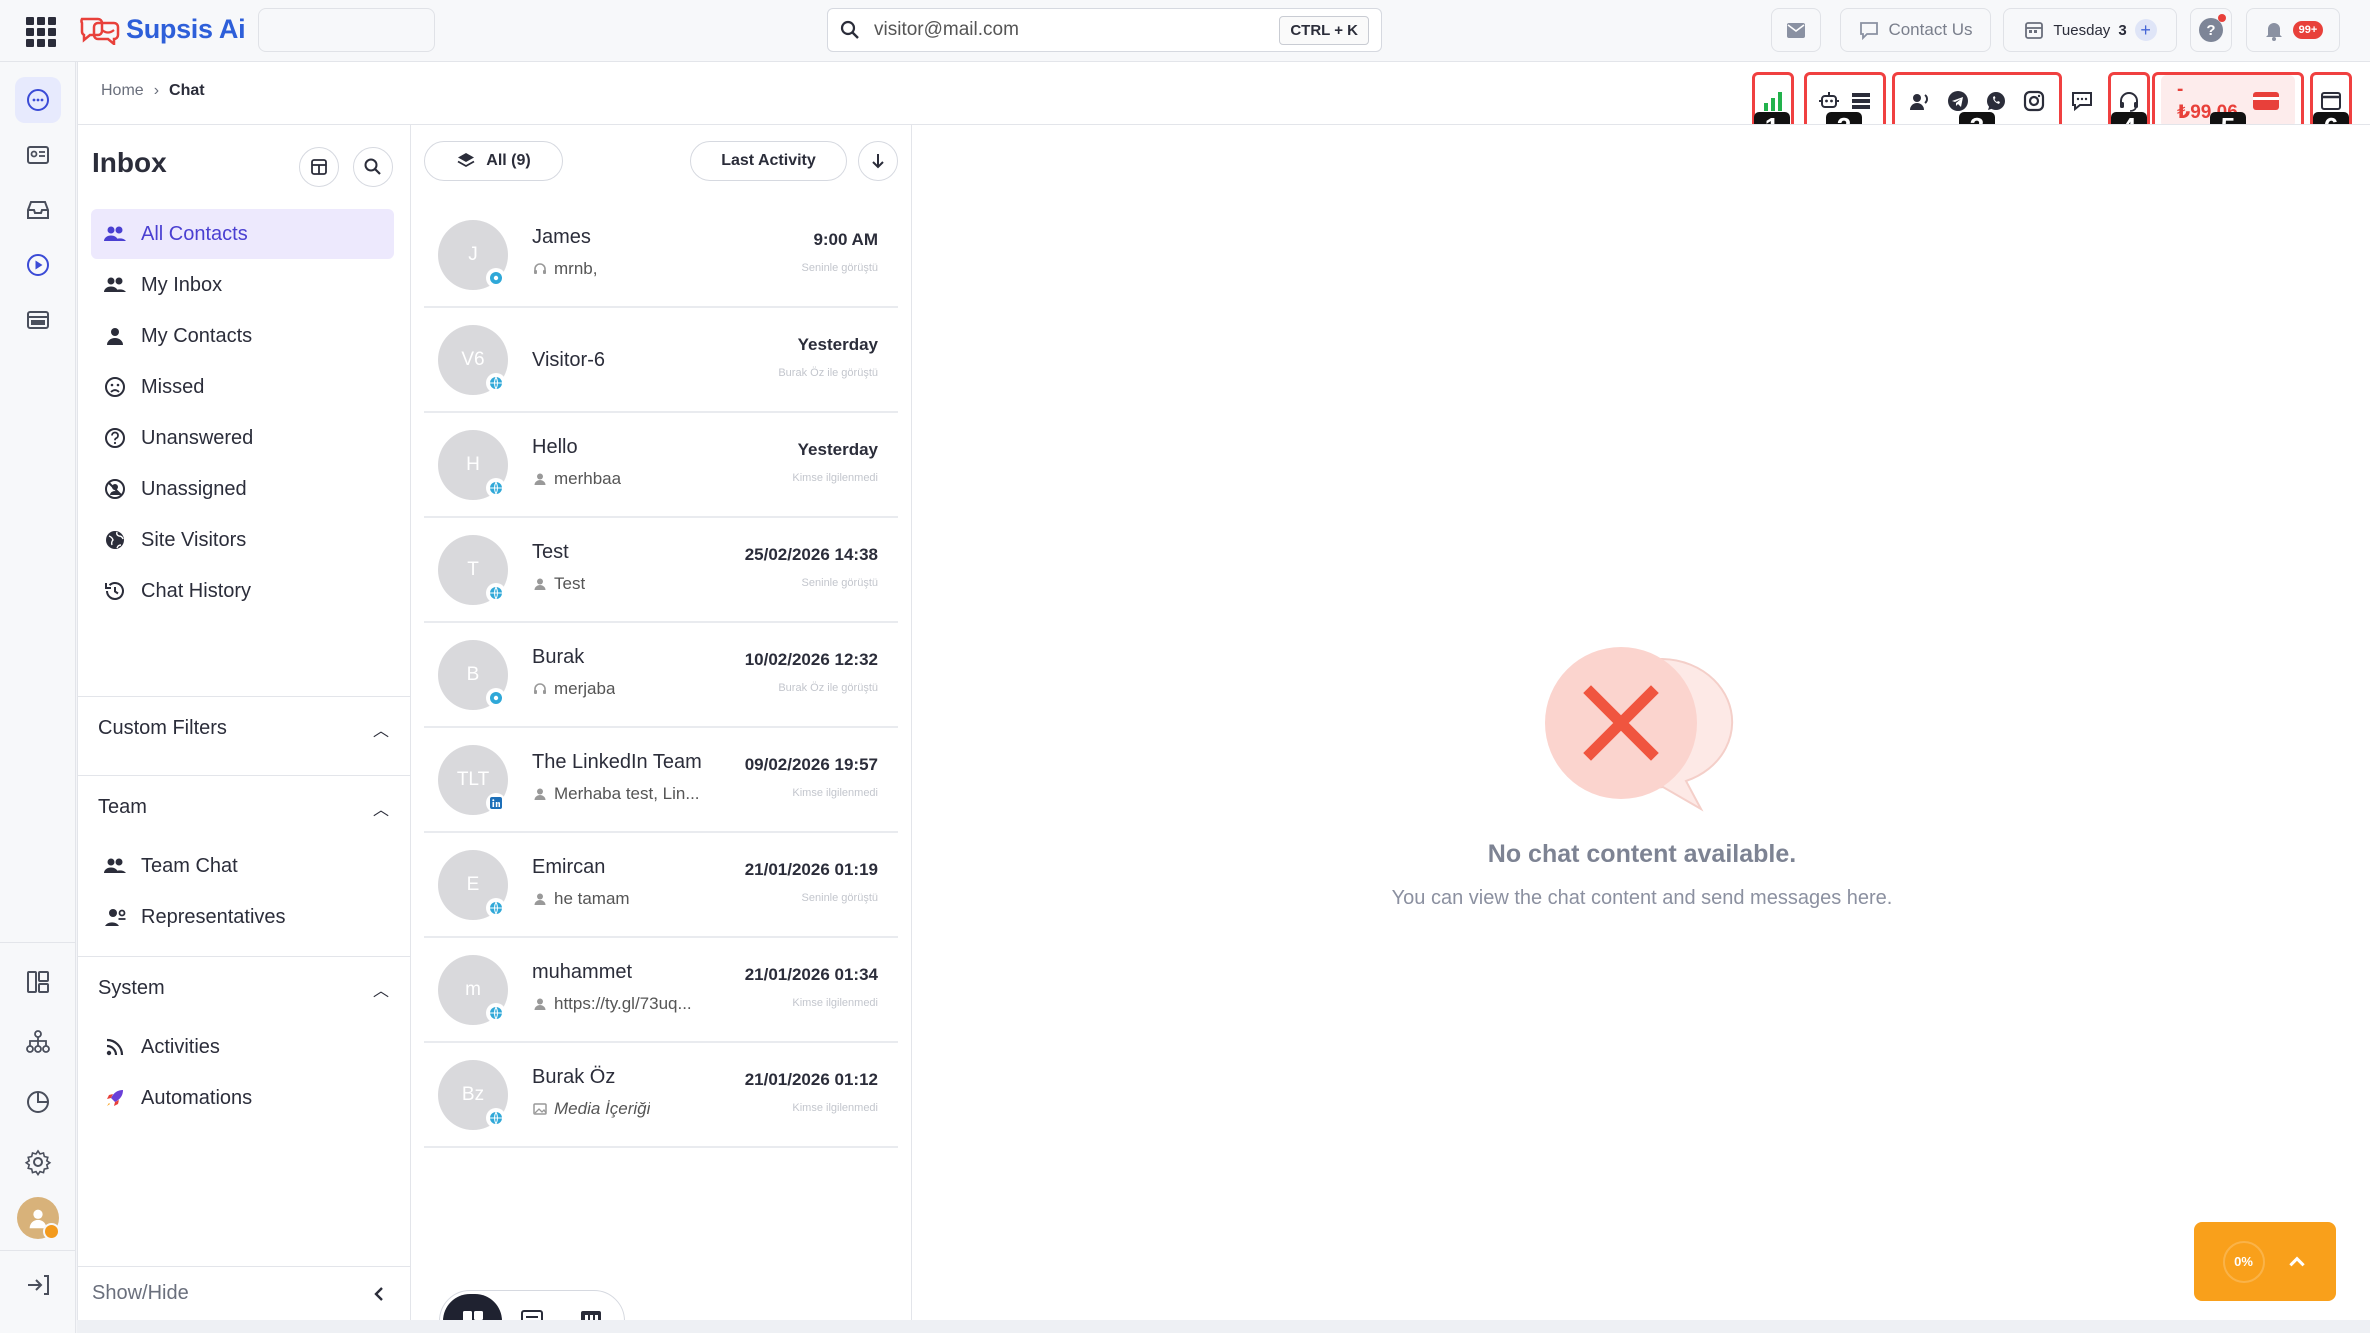  Describe the element at coordinates (1077, 30) in the screenshot. I see `search-input` at that location.